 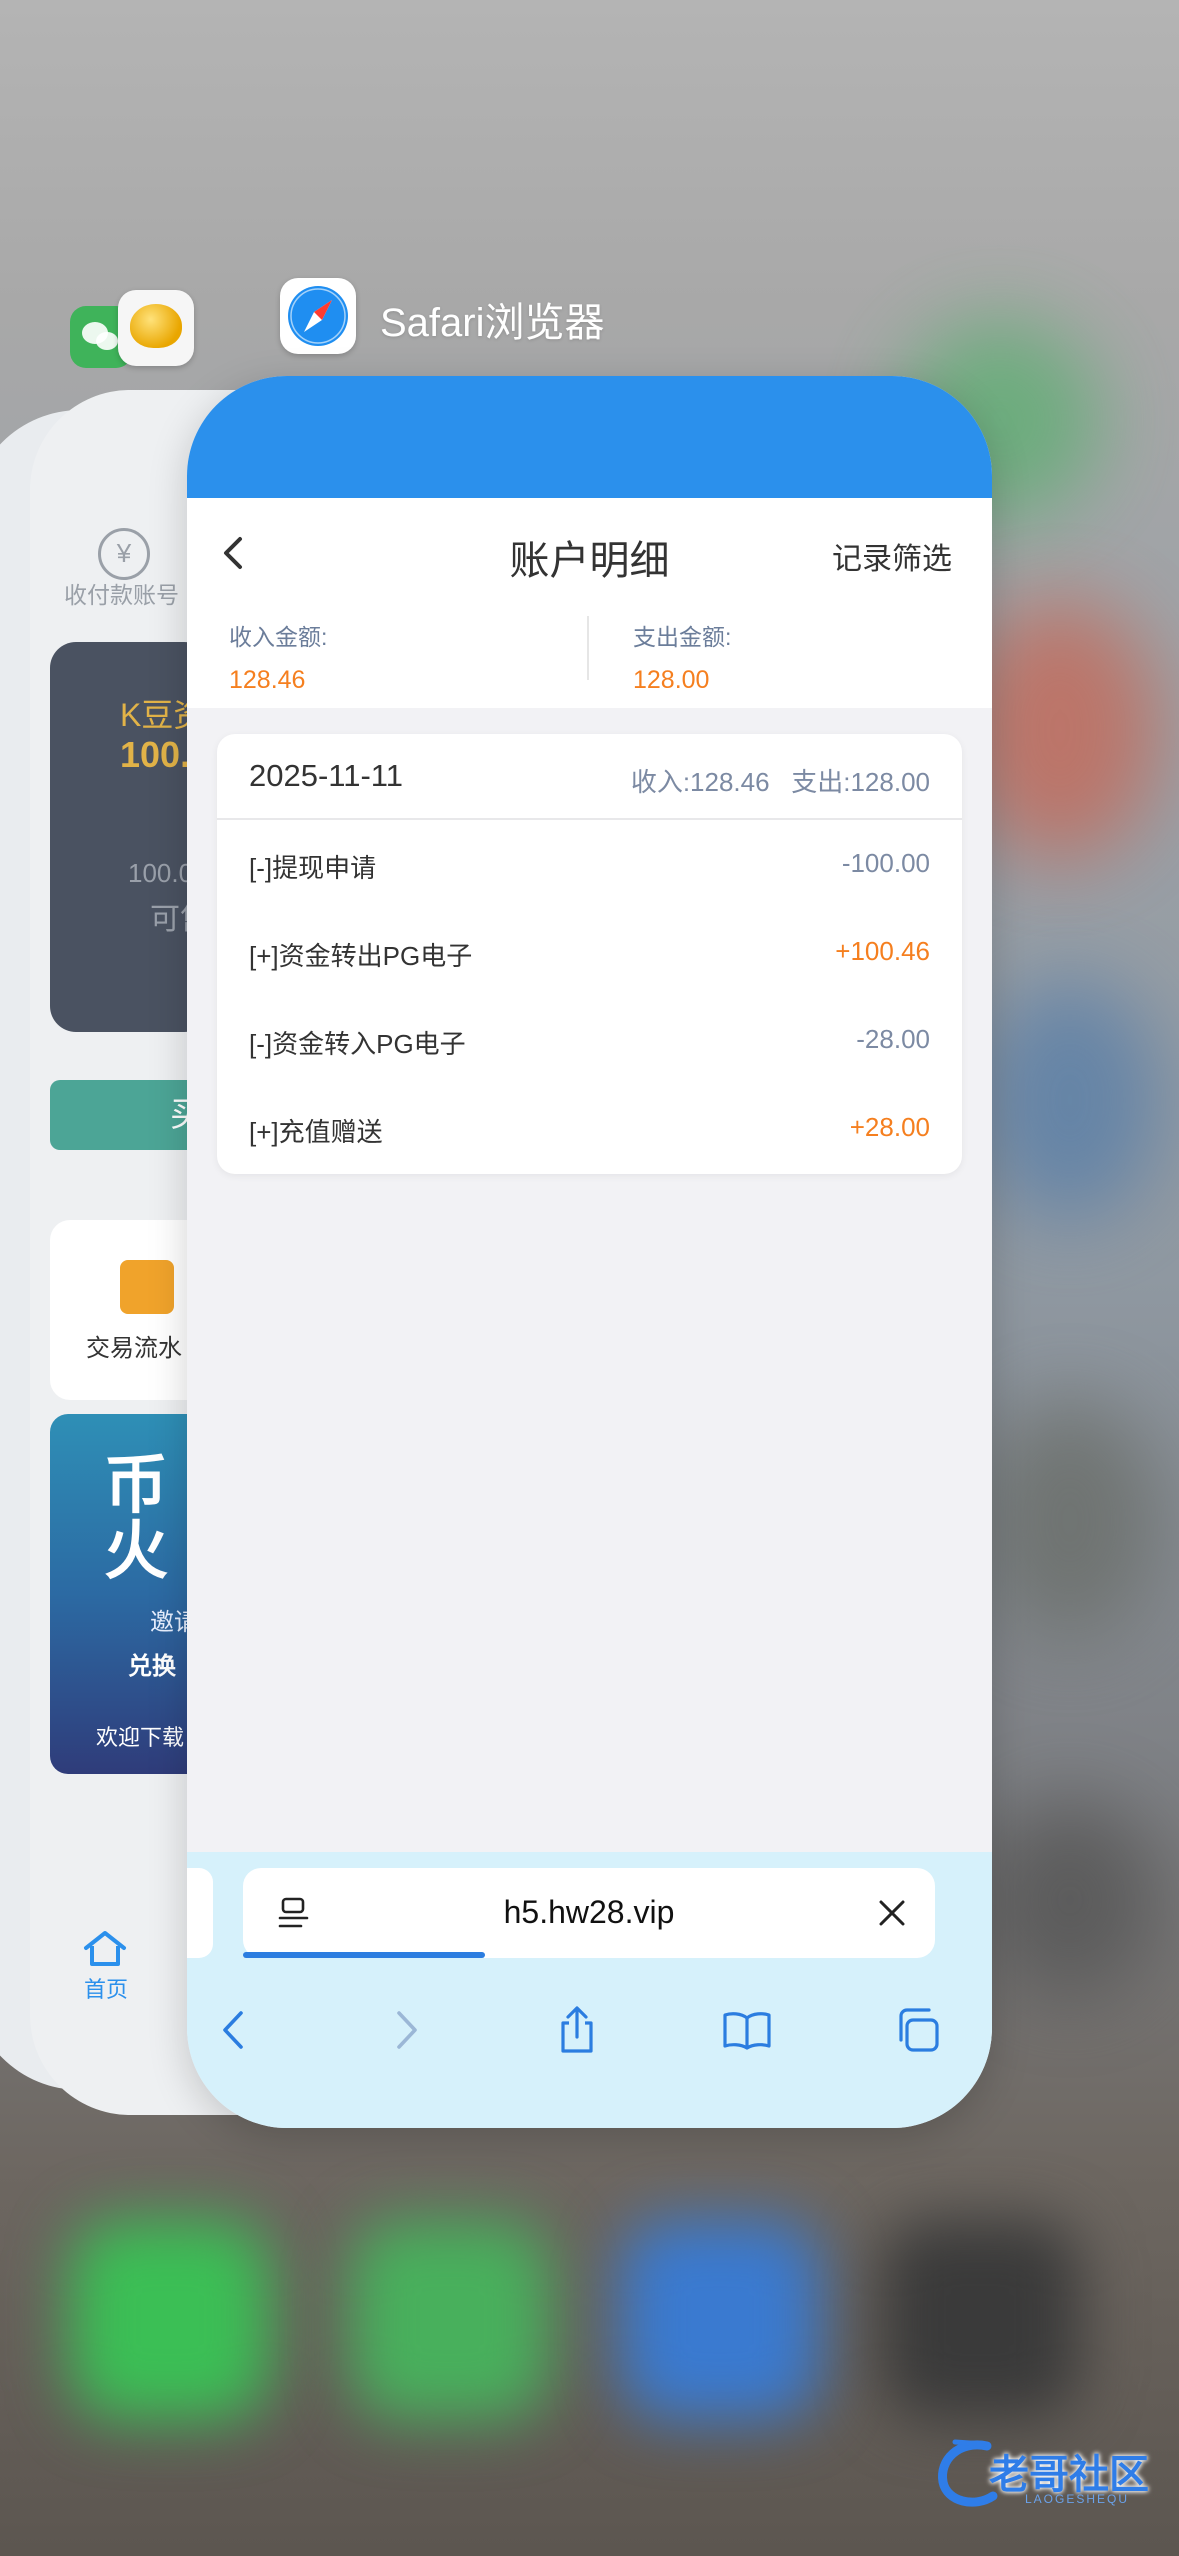 I want to click on gold-ingot-app-icon, so click(x=156, y=328).